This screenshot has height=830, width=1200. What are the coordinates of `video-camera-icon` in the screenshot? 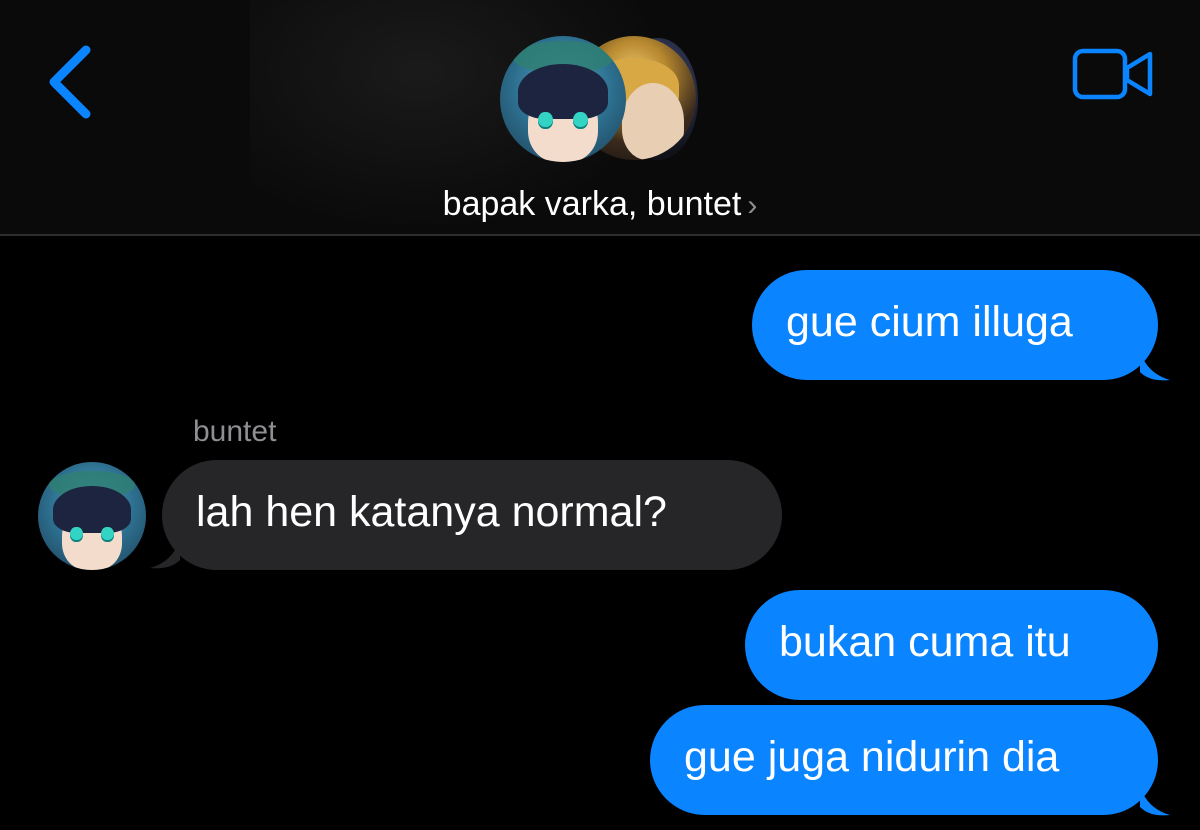 It's located at (1112, 74).